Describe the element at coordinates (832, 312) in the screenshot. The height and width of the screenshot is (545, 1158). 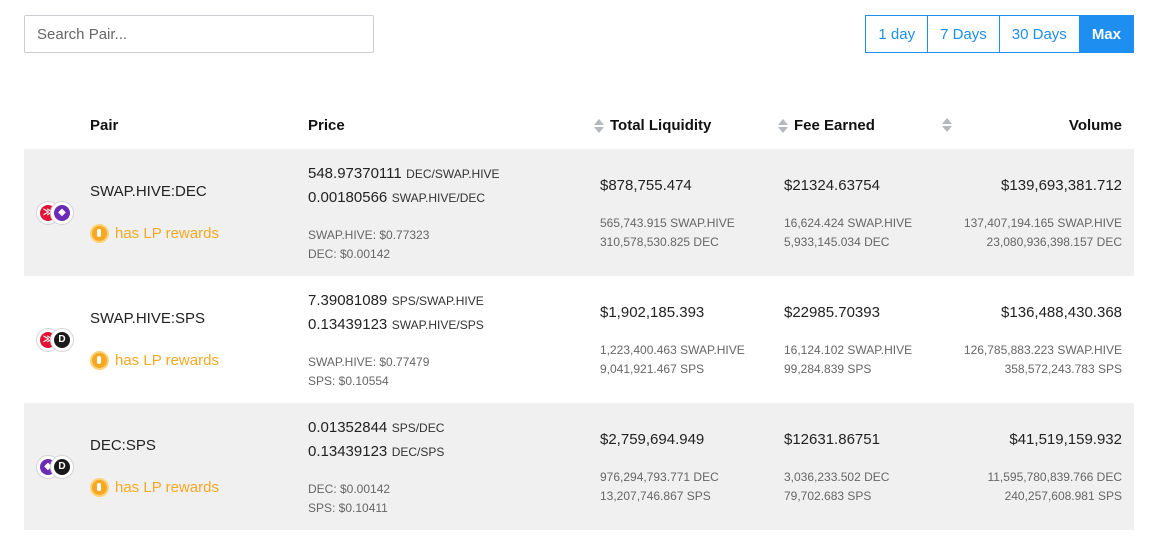
I see `fee-value: $22985.70393` at that location.